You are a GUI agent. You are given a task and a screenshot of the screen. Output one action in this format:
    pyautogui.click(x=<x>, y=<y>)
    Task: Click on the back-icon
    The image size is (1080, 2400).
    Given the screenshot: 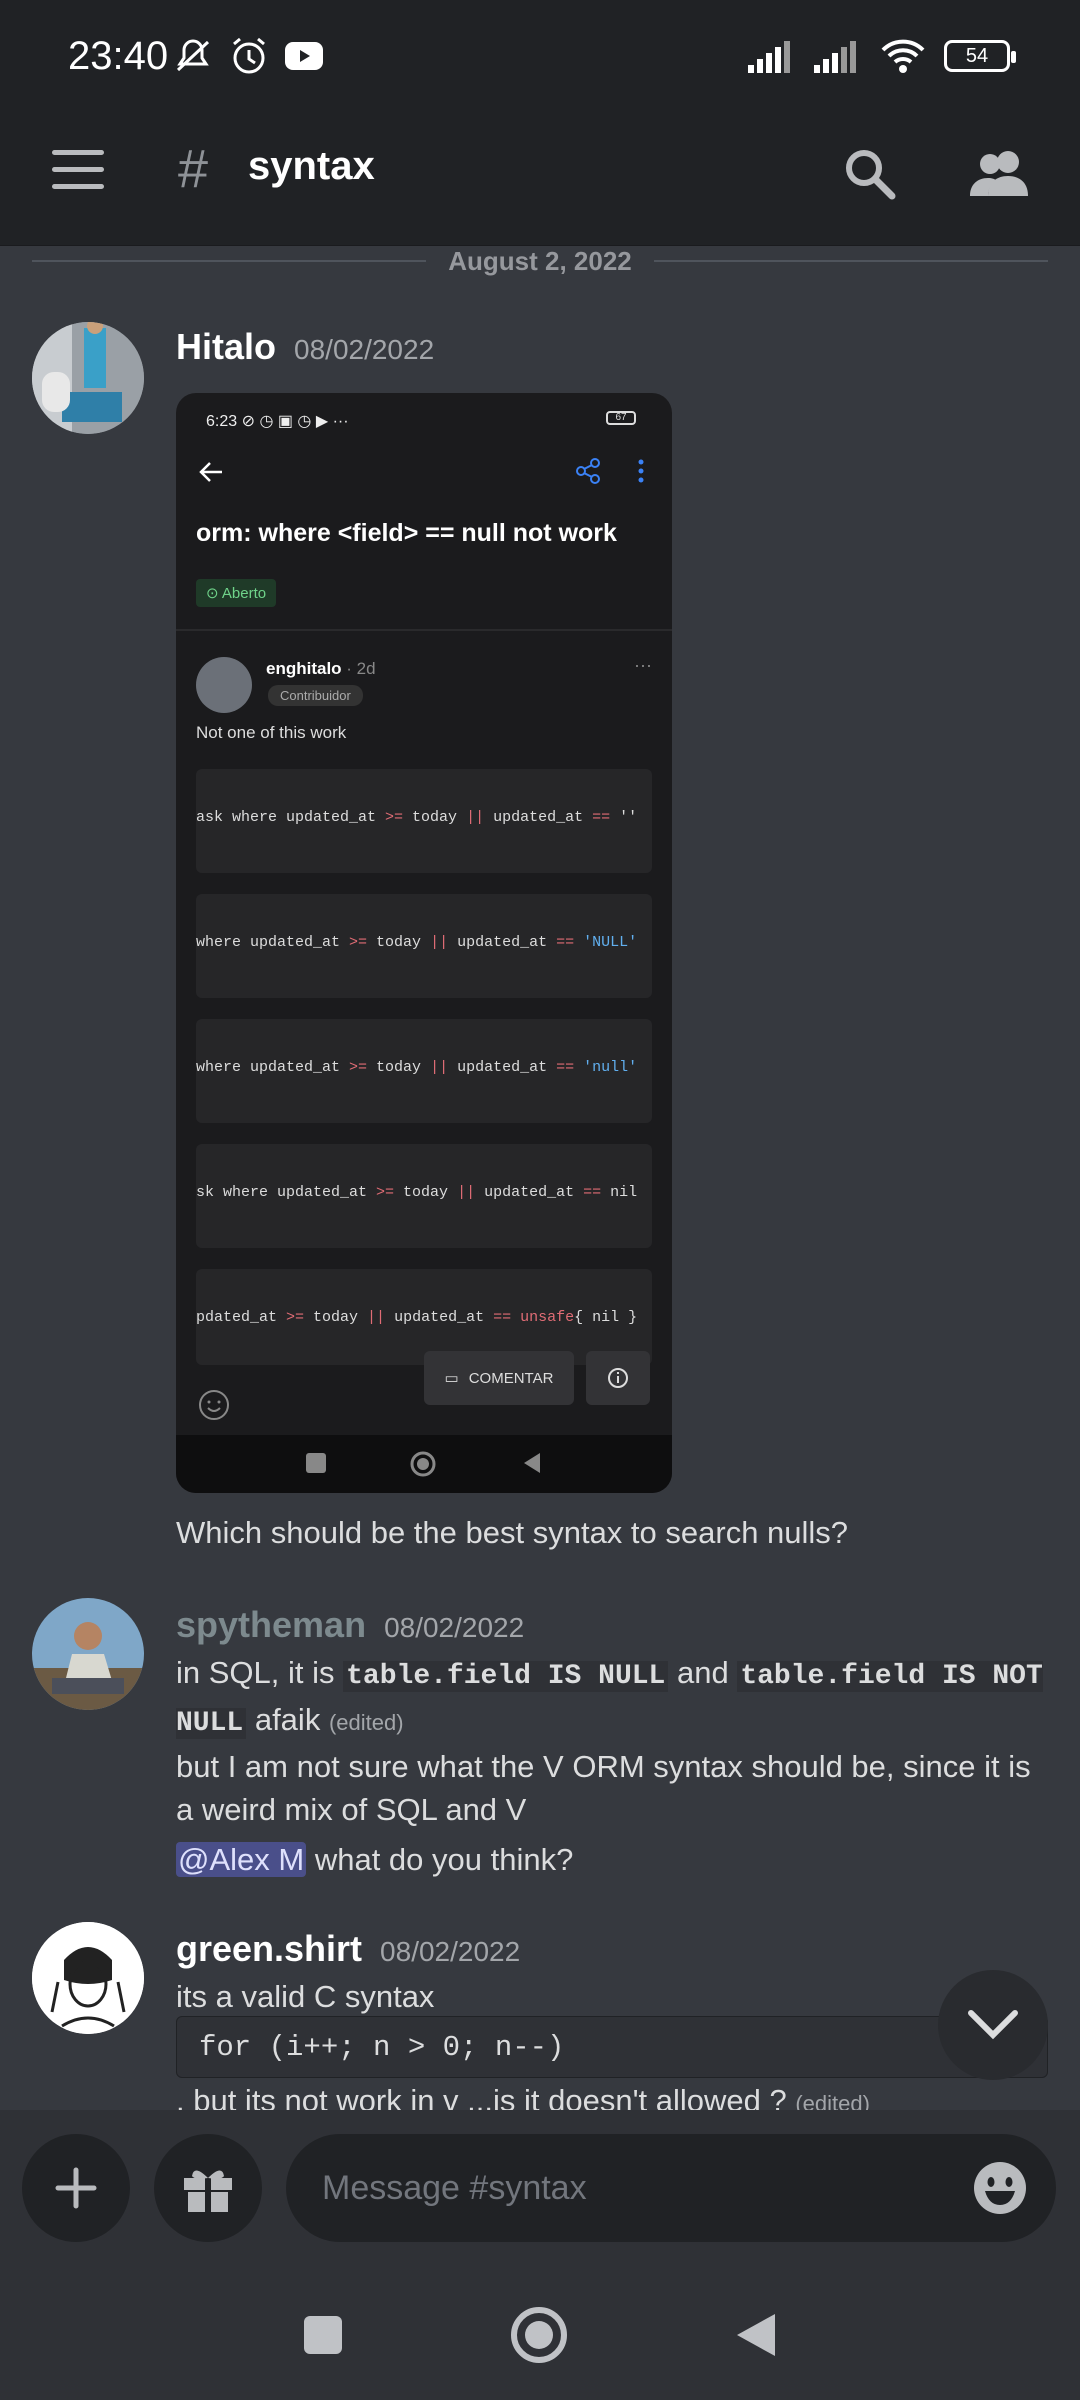 What is the action you would take?
    pyautogui.click(x=756, y=2335)
    